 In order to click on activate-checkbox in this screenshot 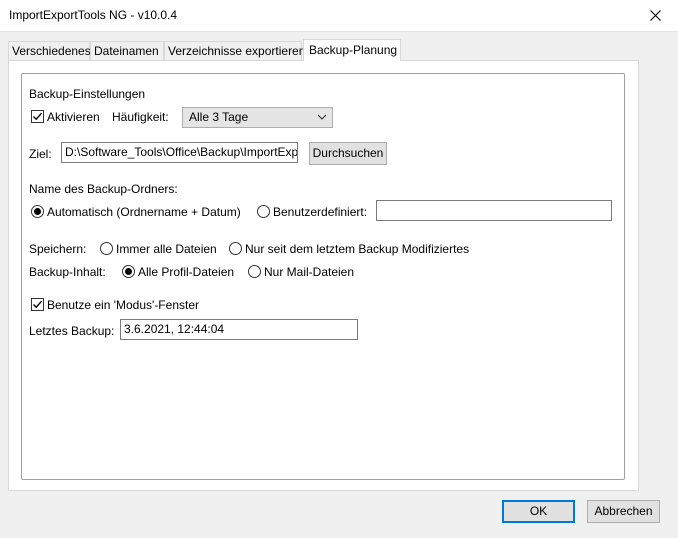, I will do `click(37, 116)`.